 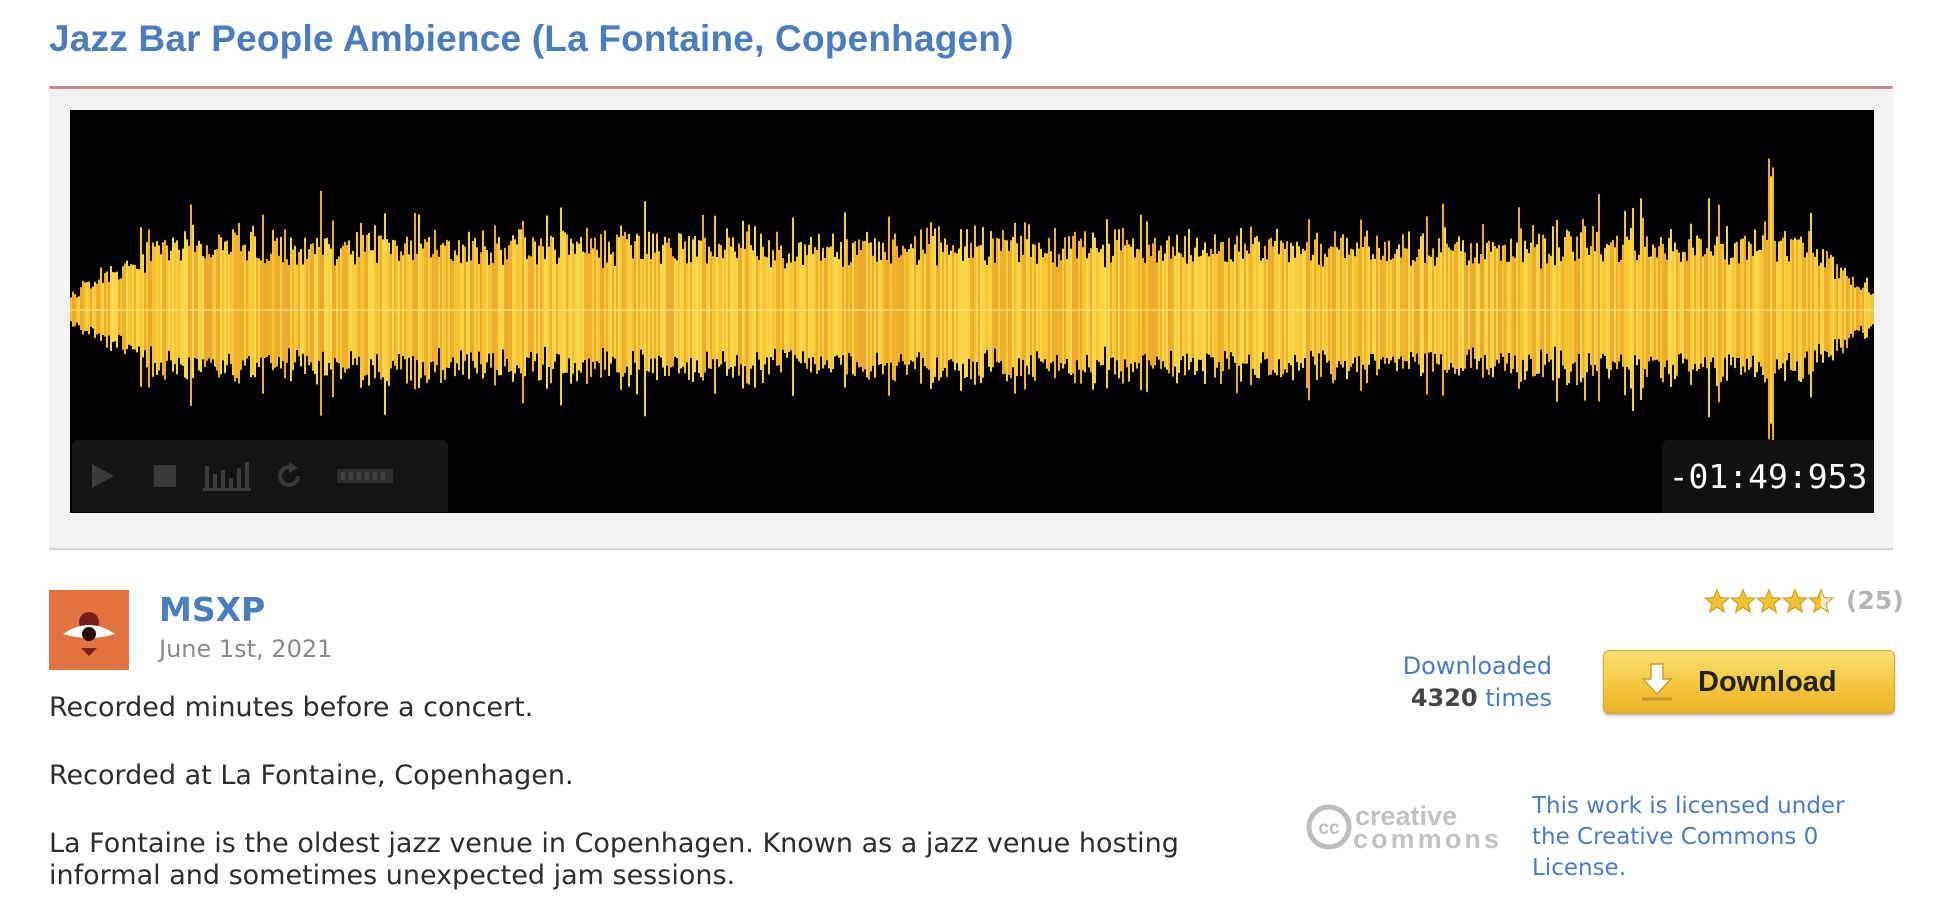 I want to click on creative-commons-logo: cc creative commons, so click(x=1402, y=827).